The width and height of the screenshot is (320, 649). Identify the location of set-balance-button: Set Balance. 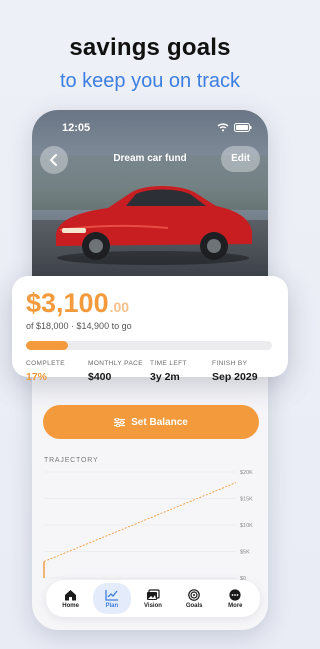
(151, 422).